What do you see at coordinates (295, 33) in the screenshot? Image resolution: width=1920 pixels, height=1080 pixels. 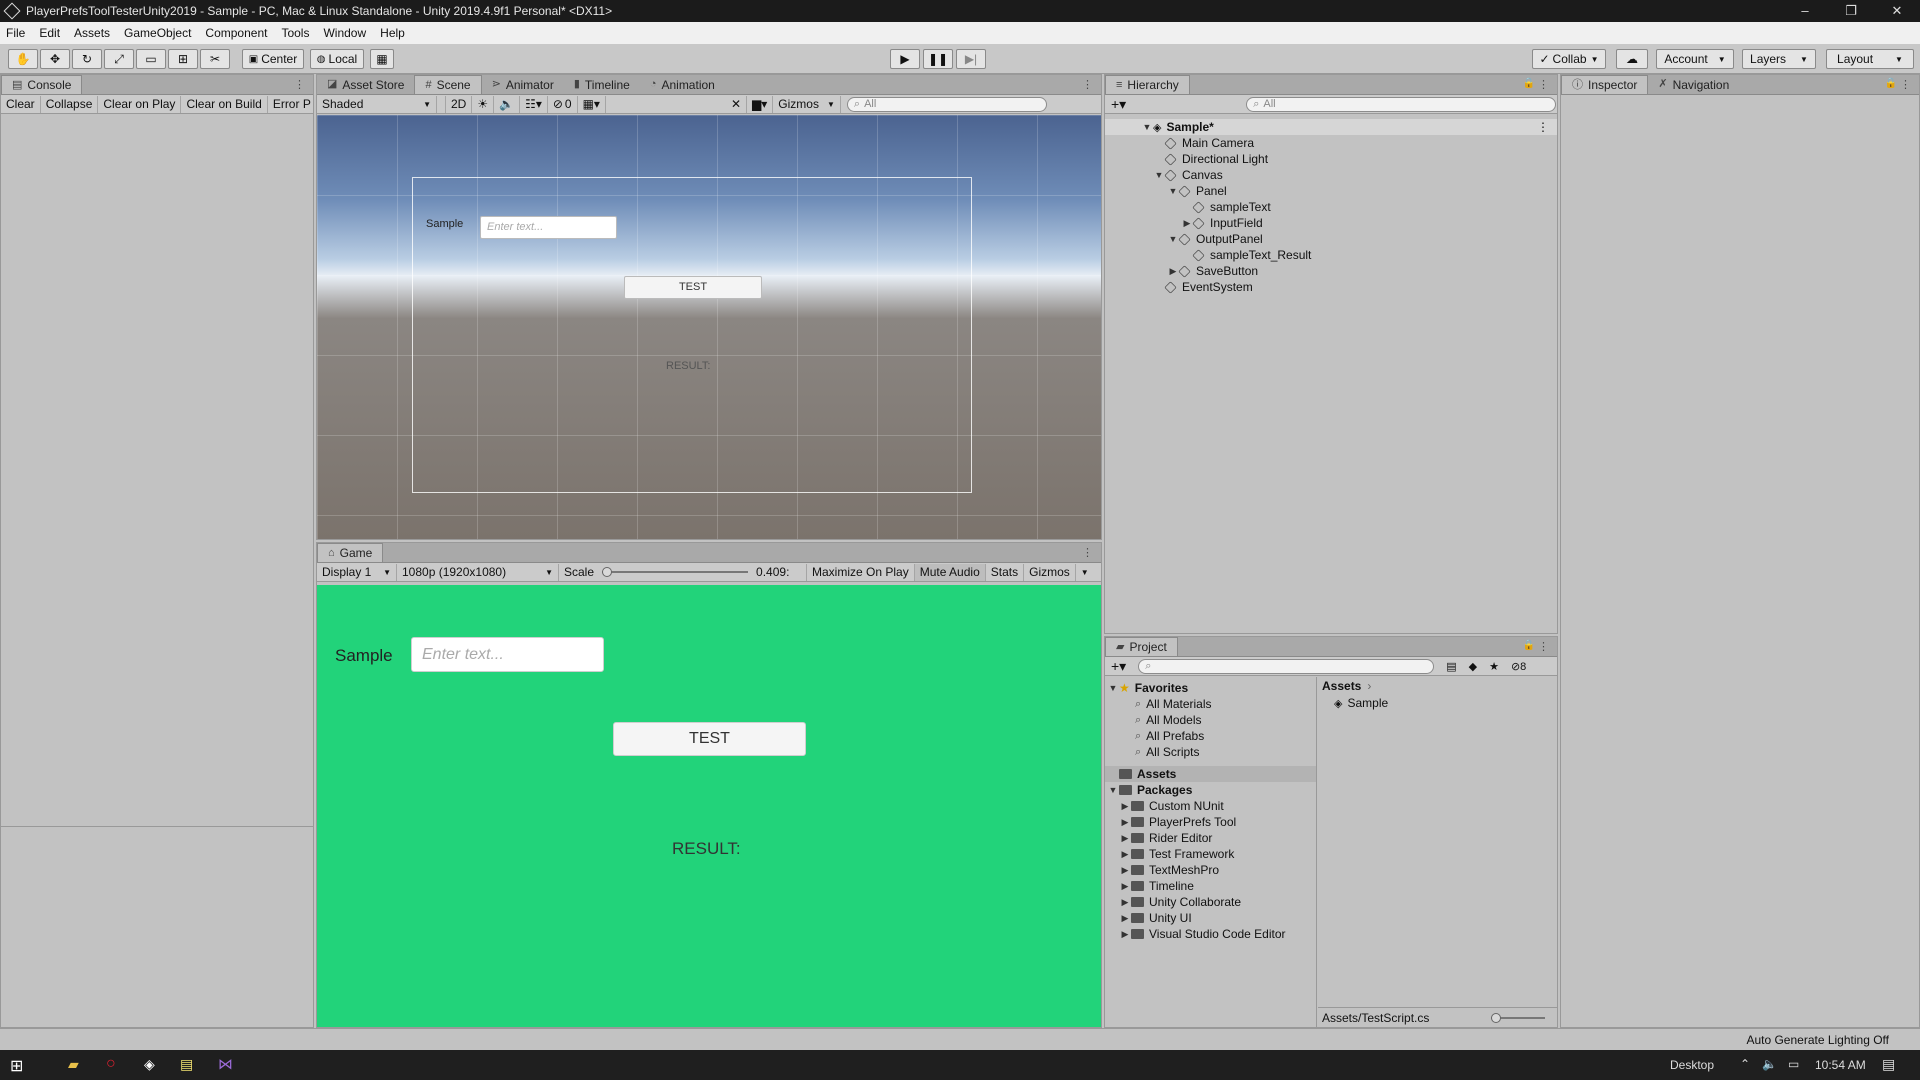 I see `menu-tools: Tools` at bounding box center [295, 33].